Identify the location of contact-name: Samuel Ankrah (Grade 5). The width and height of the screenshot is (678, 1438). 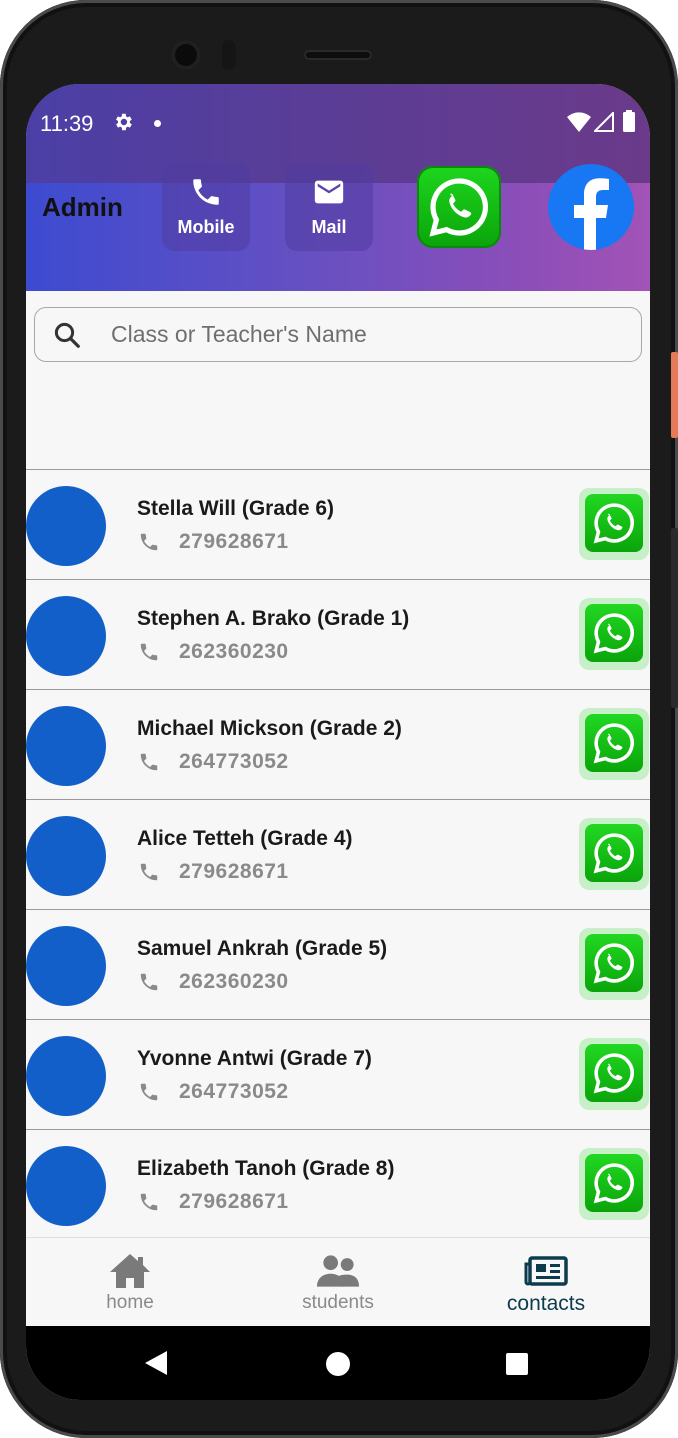
(262, 948).